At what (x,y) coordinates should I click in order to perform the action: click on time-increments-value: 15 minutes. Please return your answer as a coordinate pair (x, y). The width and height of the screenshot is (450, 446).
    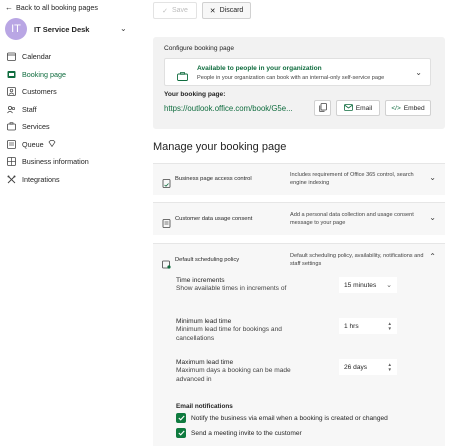
    Looking at the image, I should click on (360, 285).